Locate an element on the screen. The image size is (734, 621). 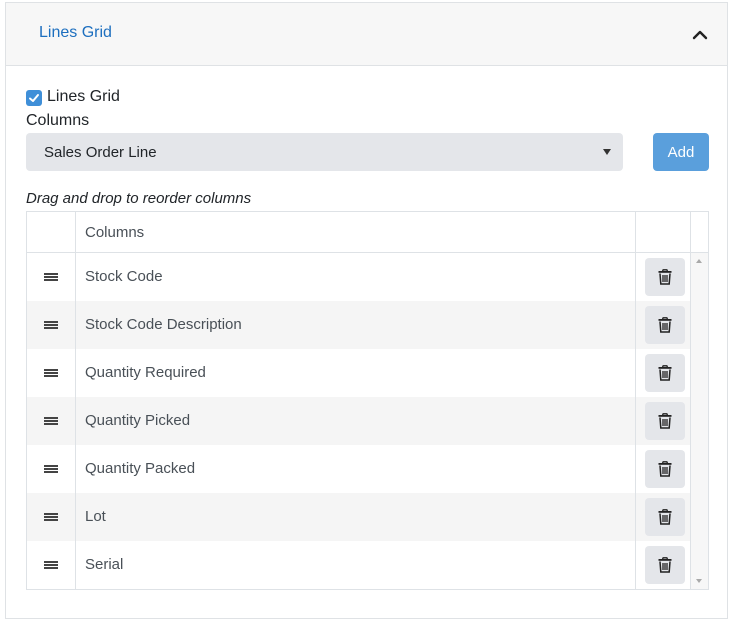
add-column-button: Add is located at coordinates (681, 152).